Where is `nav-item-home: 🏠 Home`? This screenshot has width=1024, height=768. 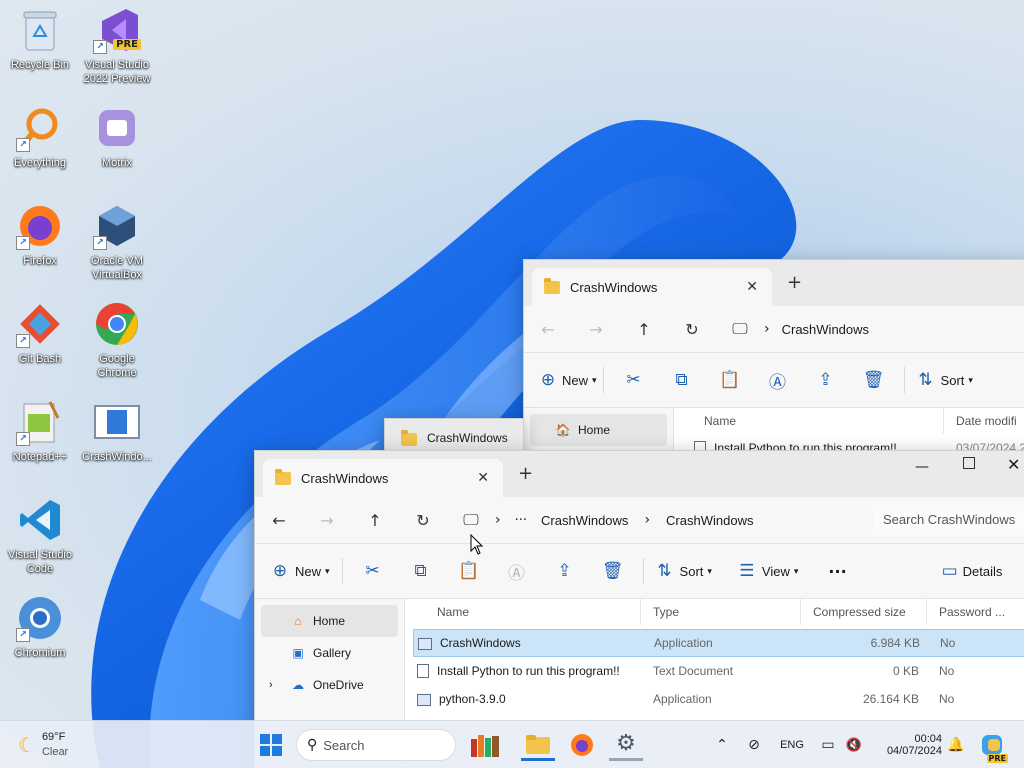 nav-item-home: 🏠 Home is located at coordinates (598, 430).